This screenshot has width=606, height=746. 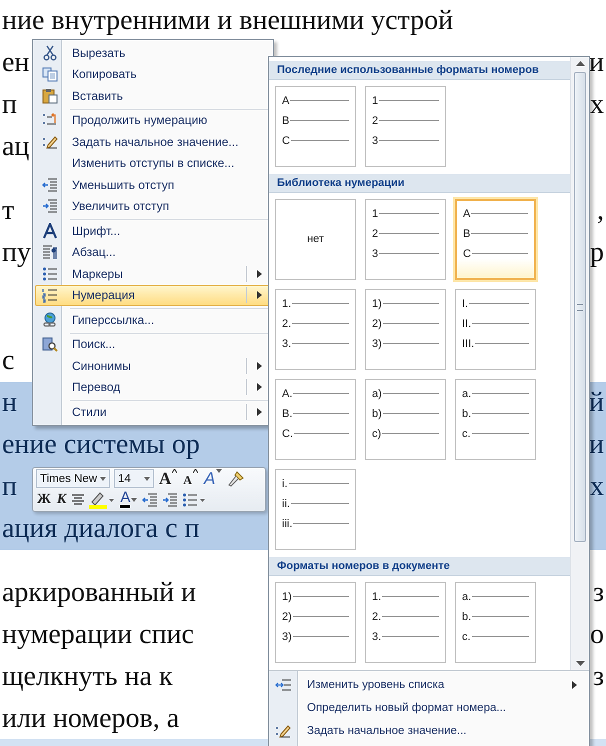 I want to click on document-text: пу, so click(x=16, y=253).